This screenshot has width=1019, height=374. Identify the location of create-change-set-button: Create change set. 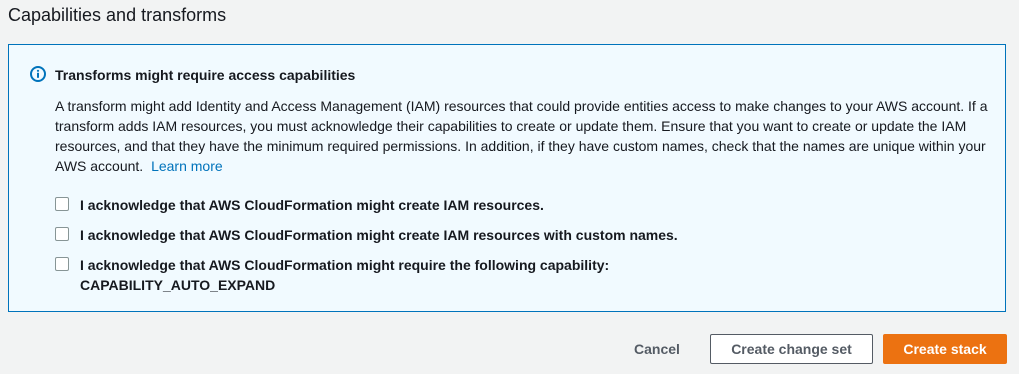
(791, 349).